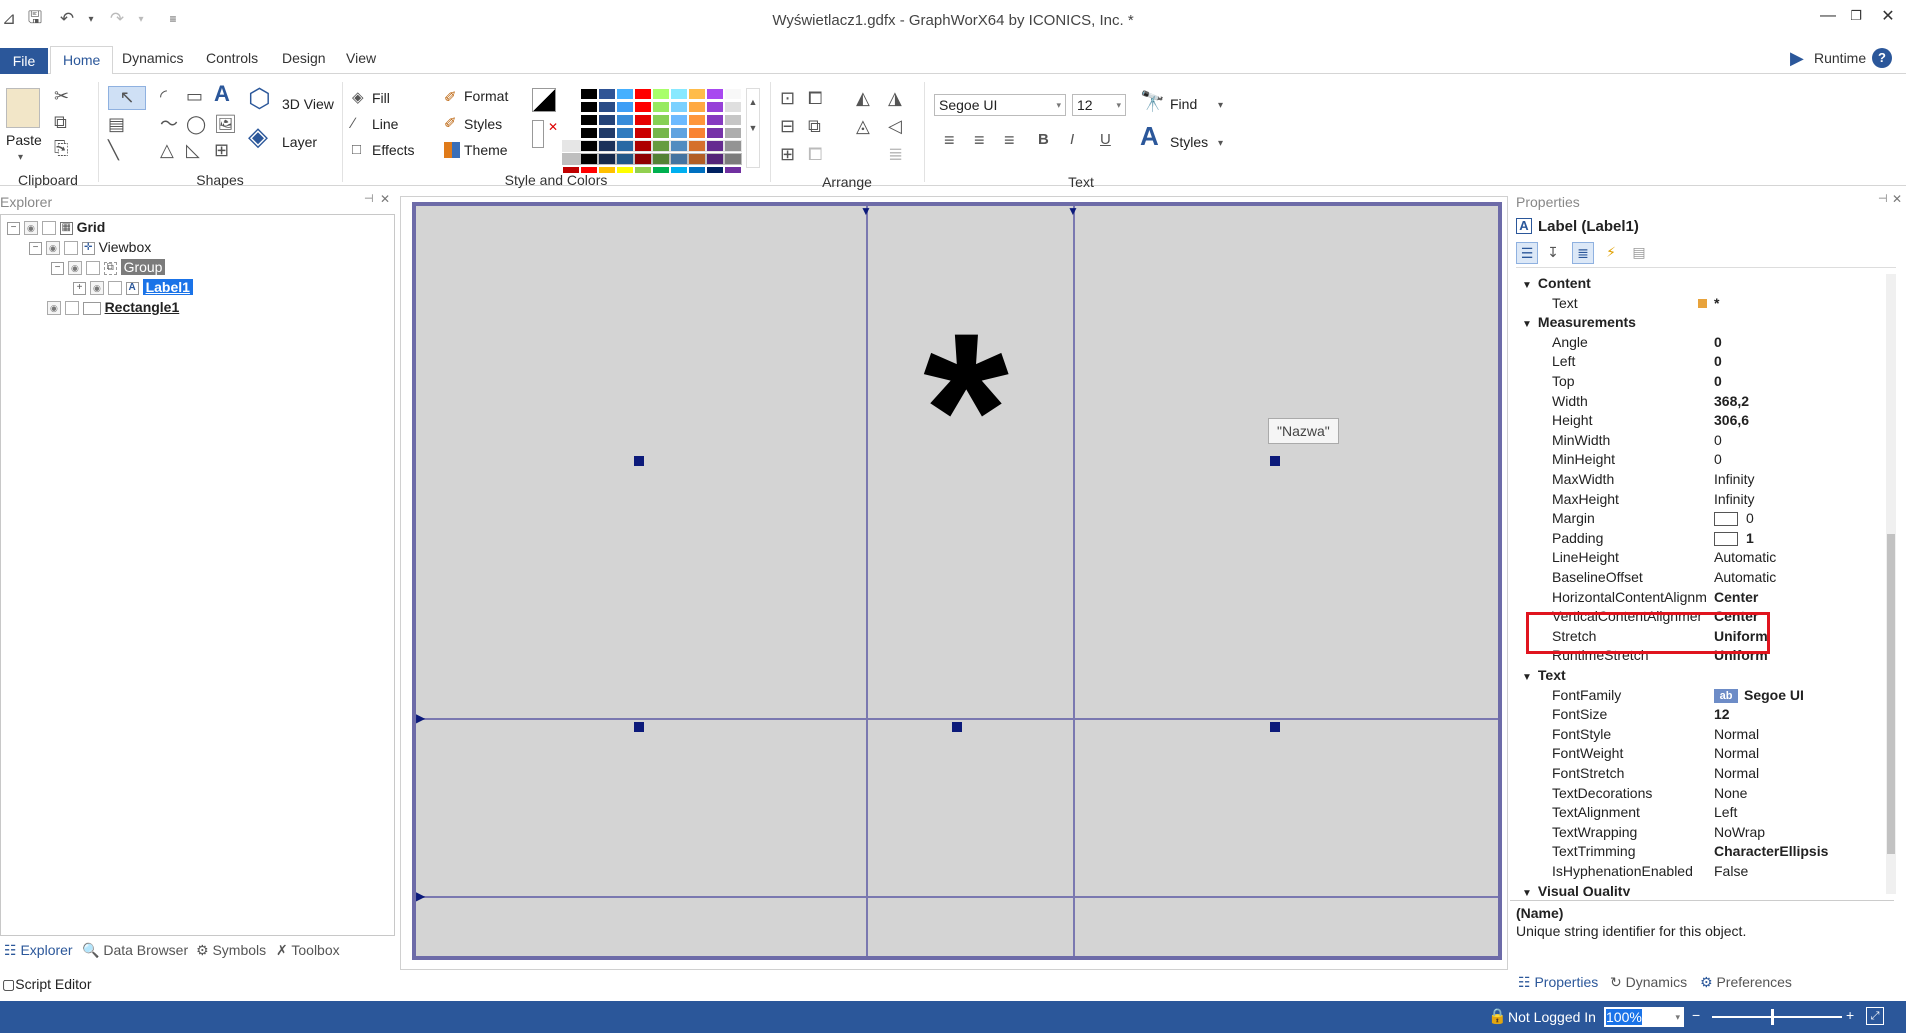 This screenshot has width=1906, height=1033. I want to click on select-tool-icon: ↖, so click(127, 98).